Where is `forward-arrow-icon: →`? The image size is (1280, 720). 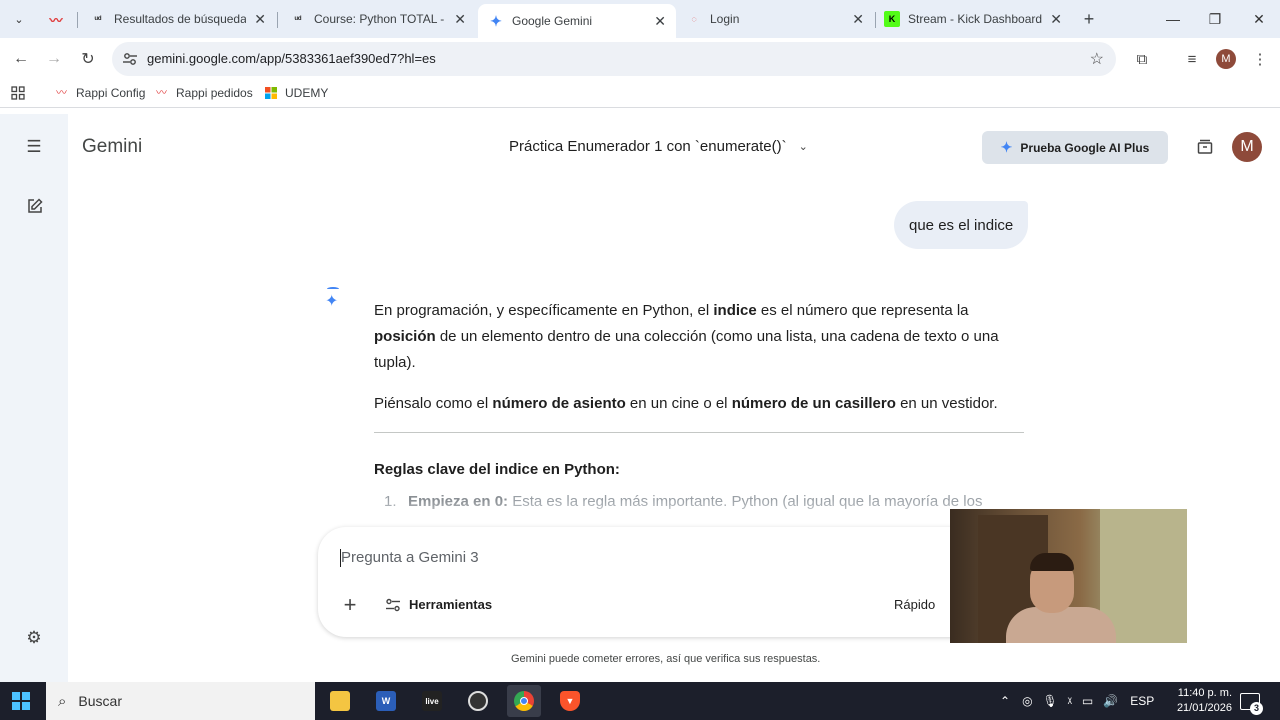 forward-arrow-icon: → is located at coordinates (54, 59).